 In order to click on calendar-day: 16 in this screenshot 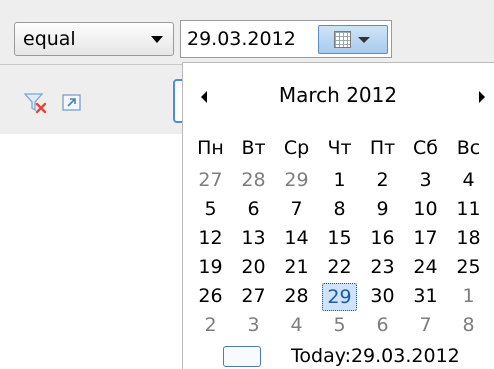, I will do `click(382, 238)`.